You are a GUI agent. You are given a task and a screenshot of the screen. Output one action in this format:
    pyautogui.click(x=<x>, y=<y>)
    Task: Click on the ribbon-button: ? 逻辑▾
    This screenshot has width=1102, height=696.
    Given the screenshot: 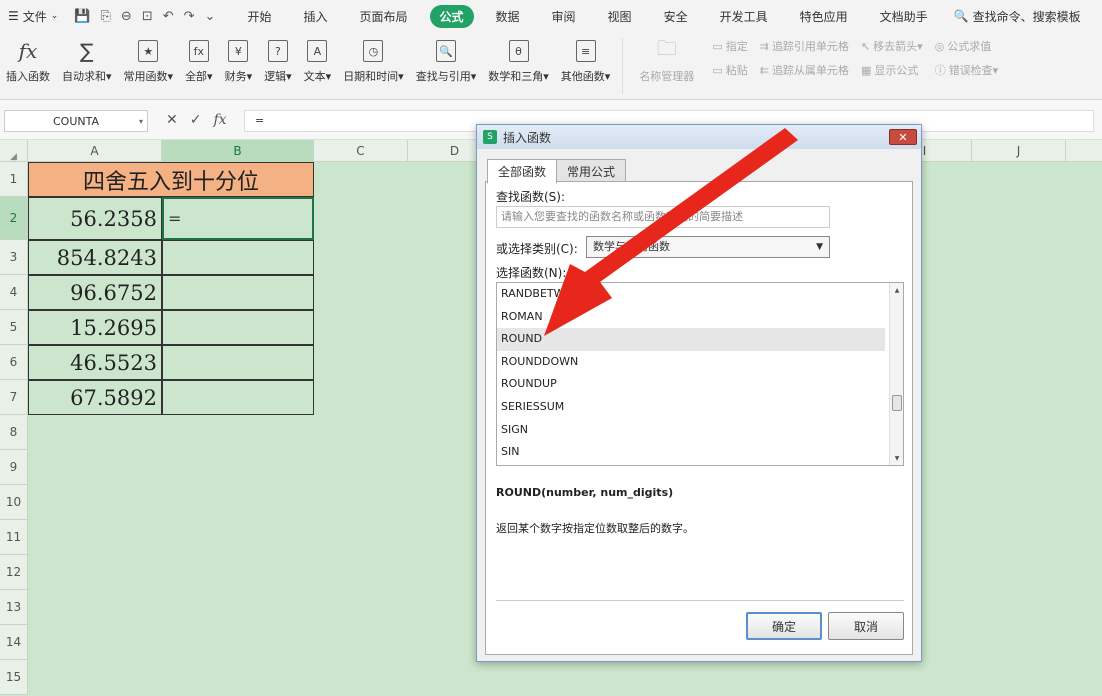 What is the action you would take?
    pyautogui.click(x=278, y=61)
    